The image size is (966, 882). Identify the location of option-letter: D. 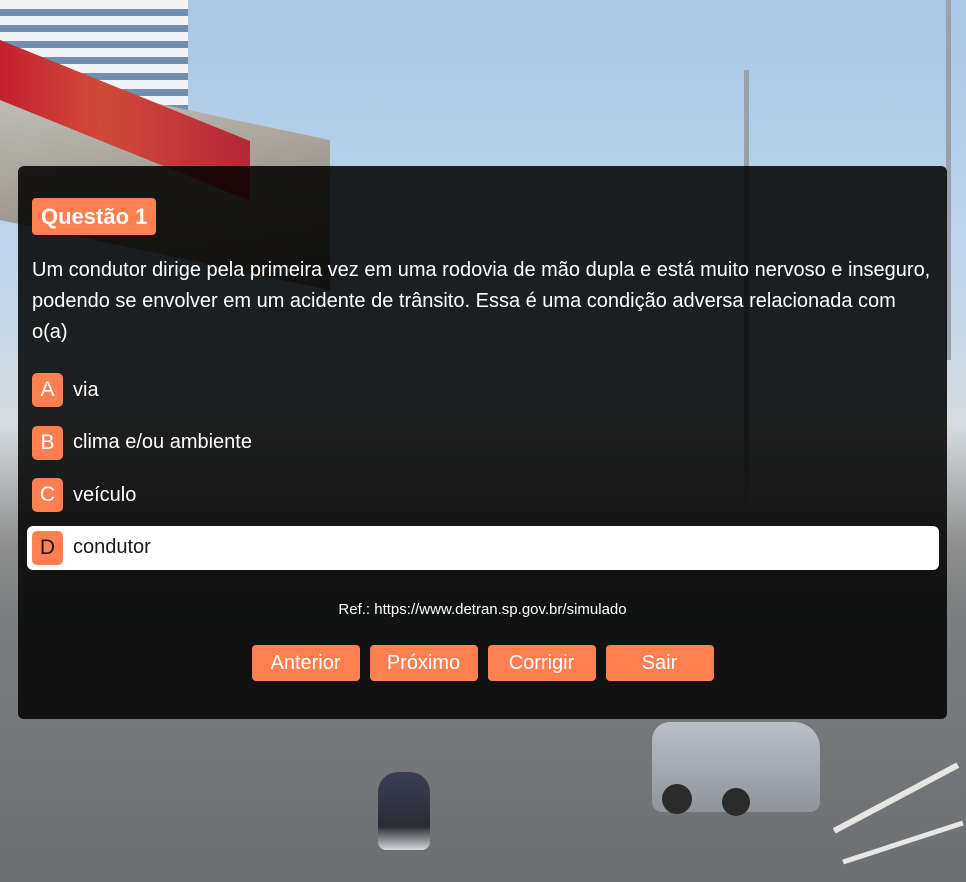
(47, 547).